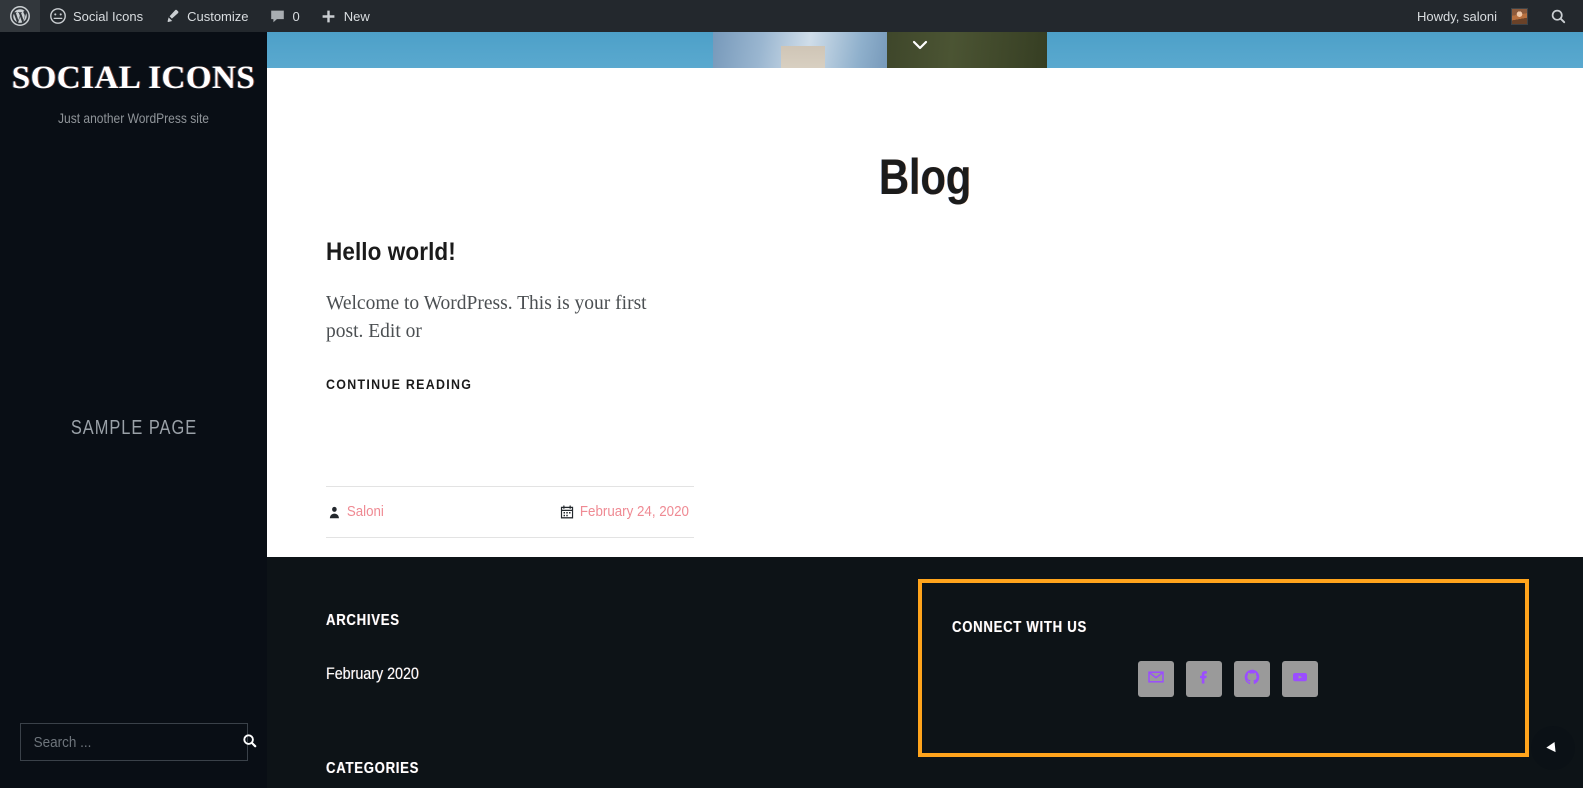 This screenshot has width=1583, height=788. I want to click on continue-reading-link: Continue reading, so click(399, 384).